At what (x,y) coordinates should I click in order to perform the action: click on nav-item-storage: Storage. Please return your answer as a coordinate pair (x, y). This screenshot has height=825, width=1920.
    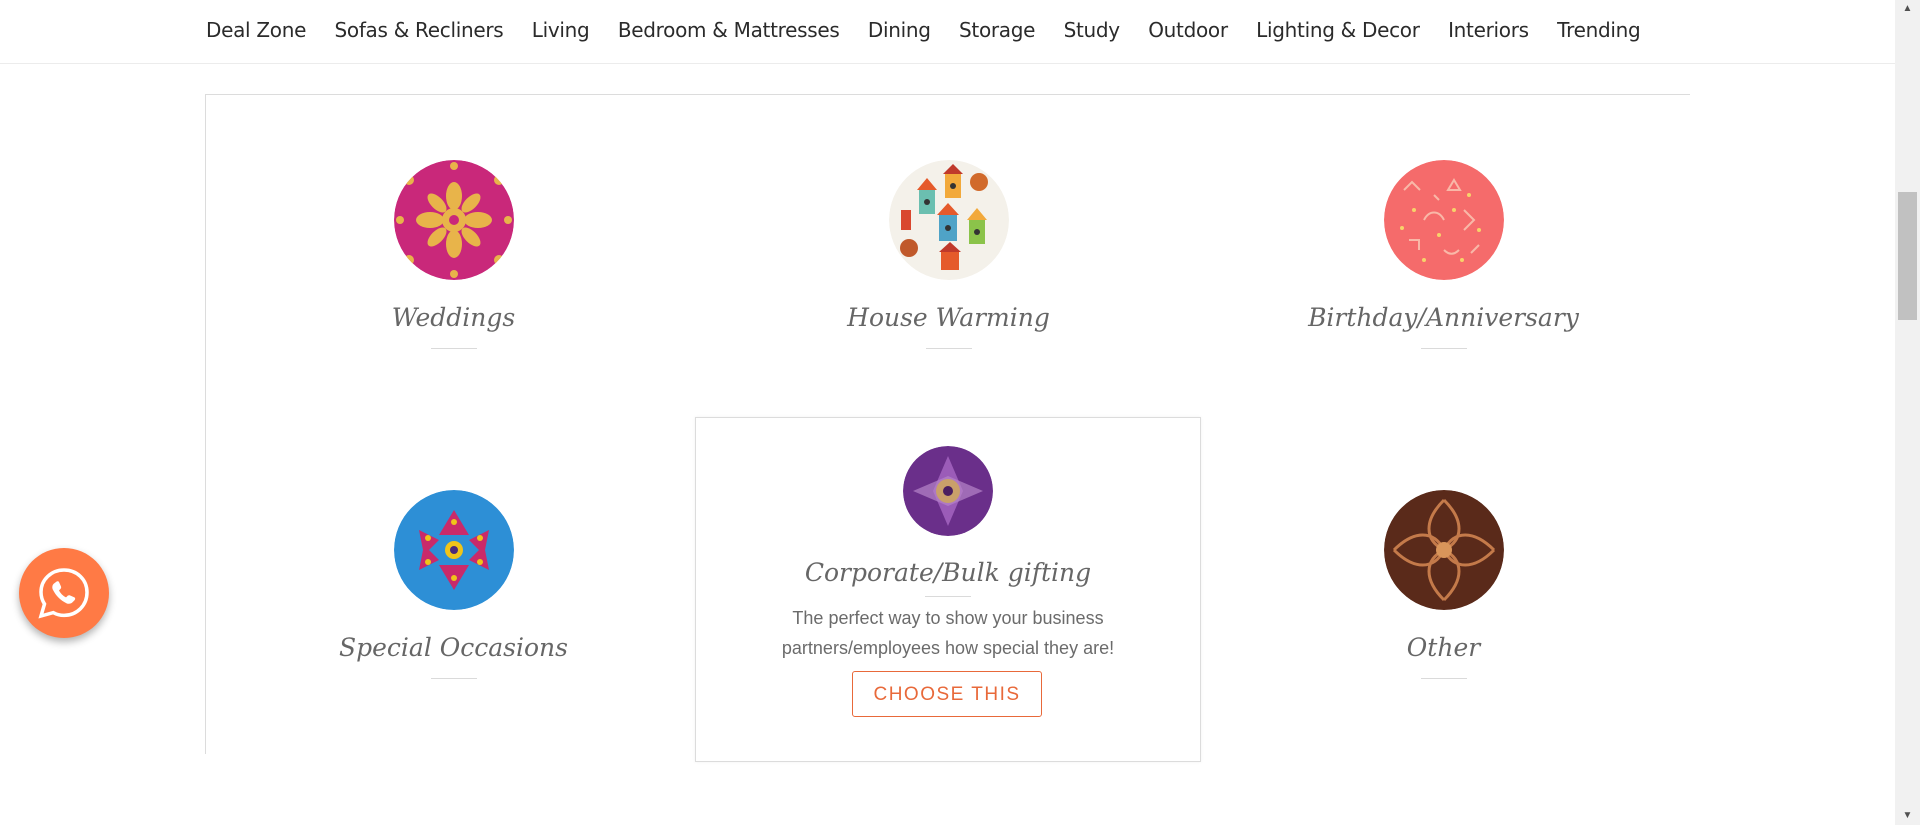
    Looking at the image, I should click on (997, 30).